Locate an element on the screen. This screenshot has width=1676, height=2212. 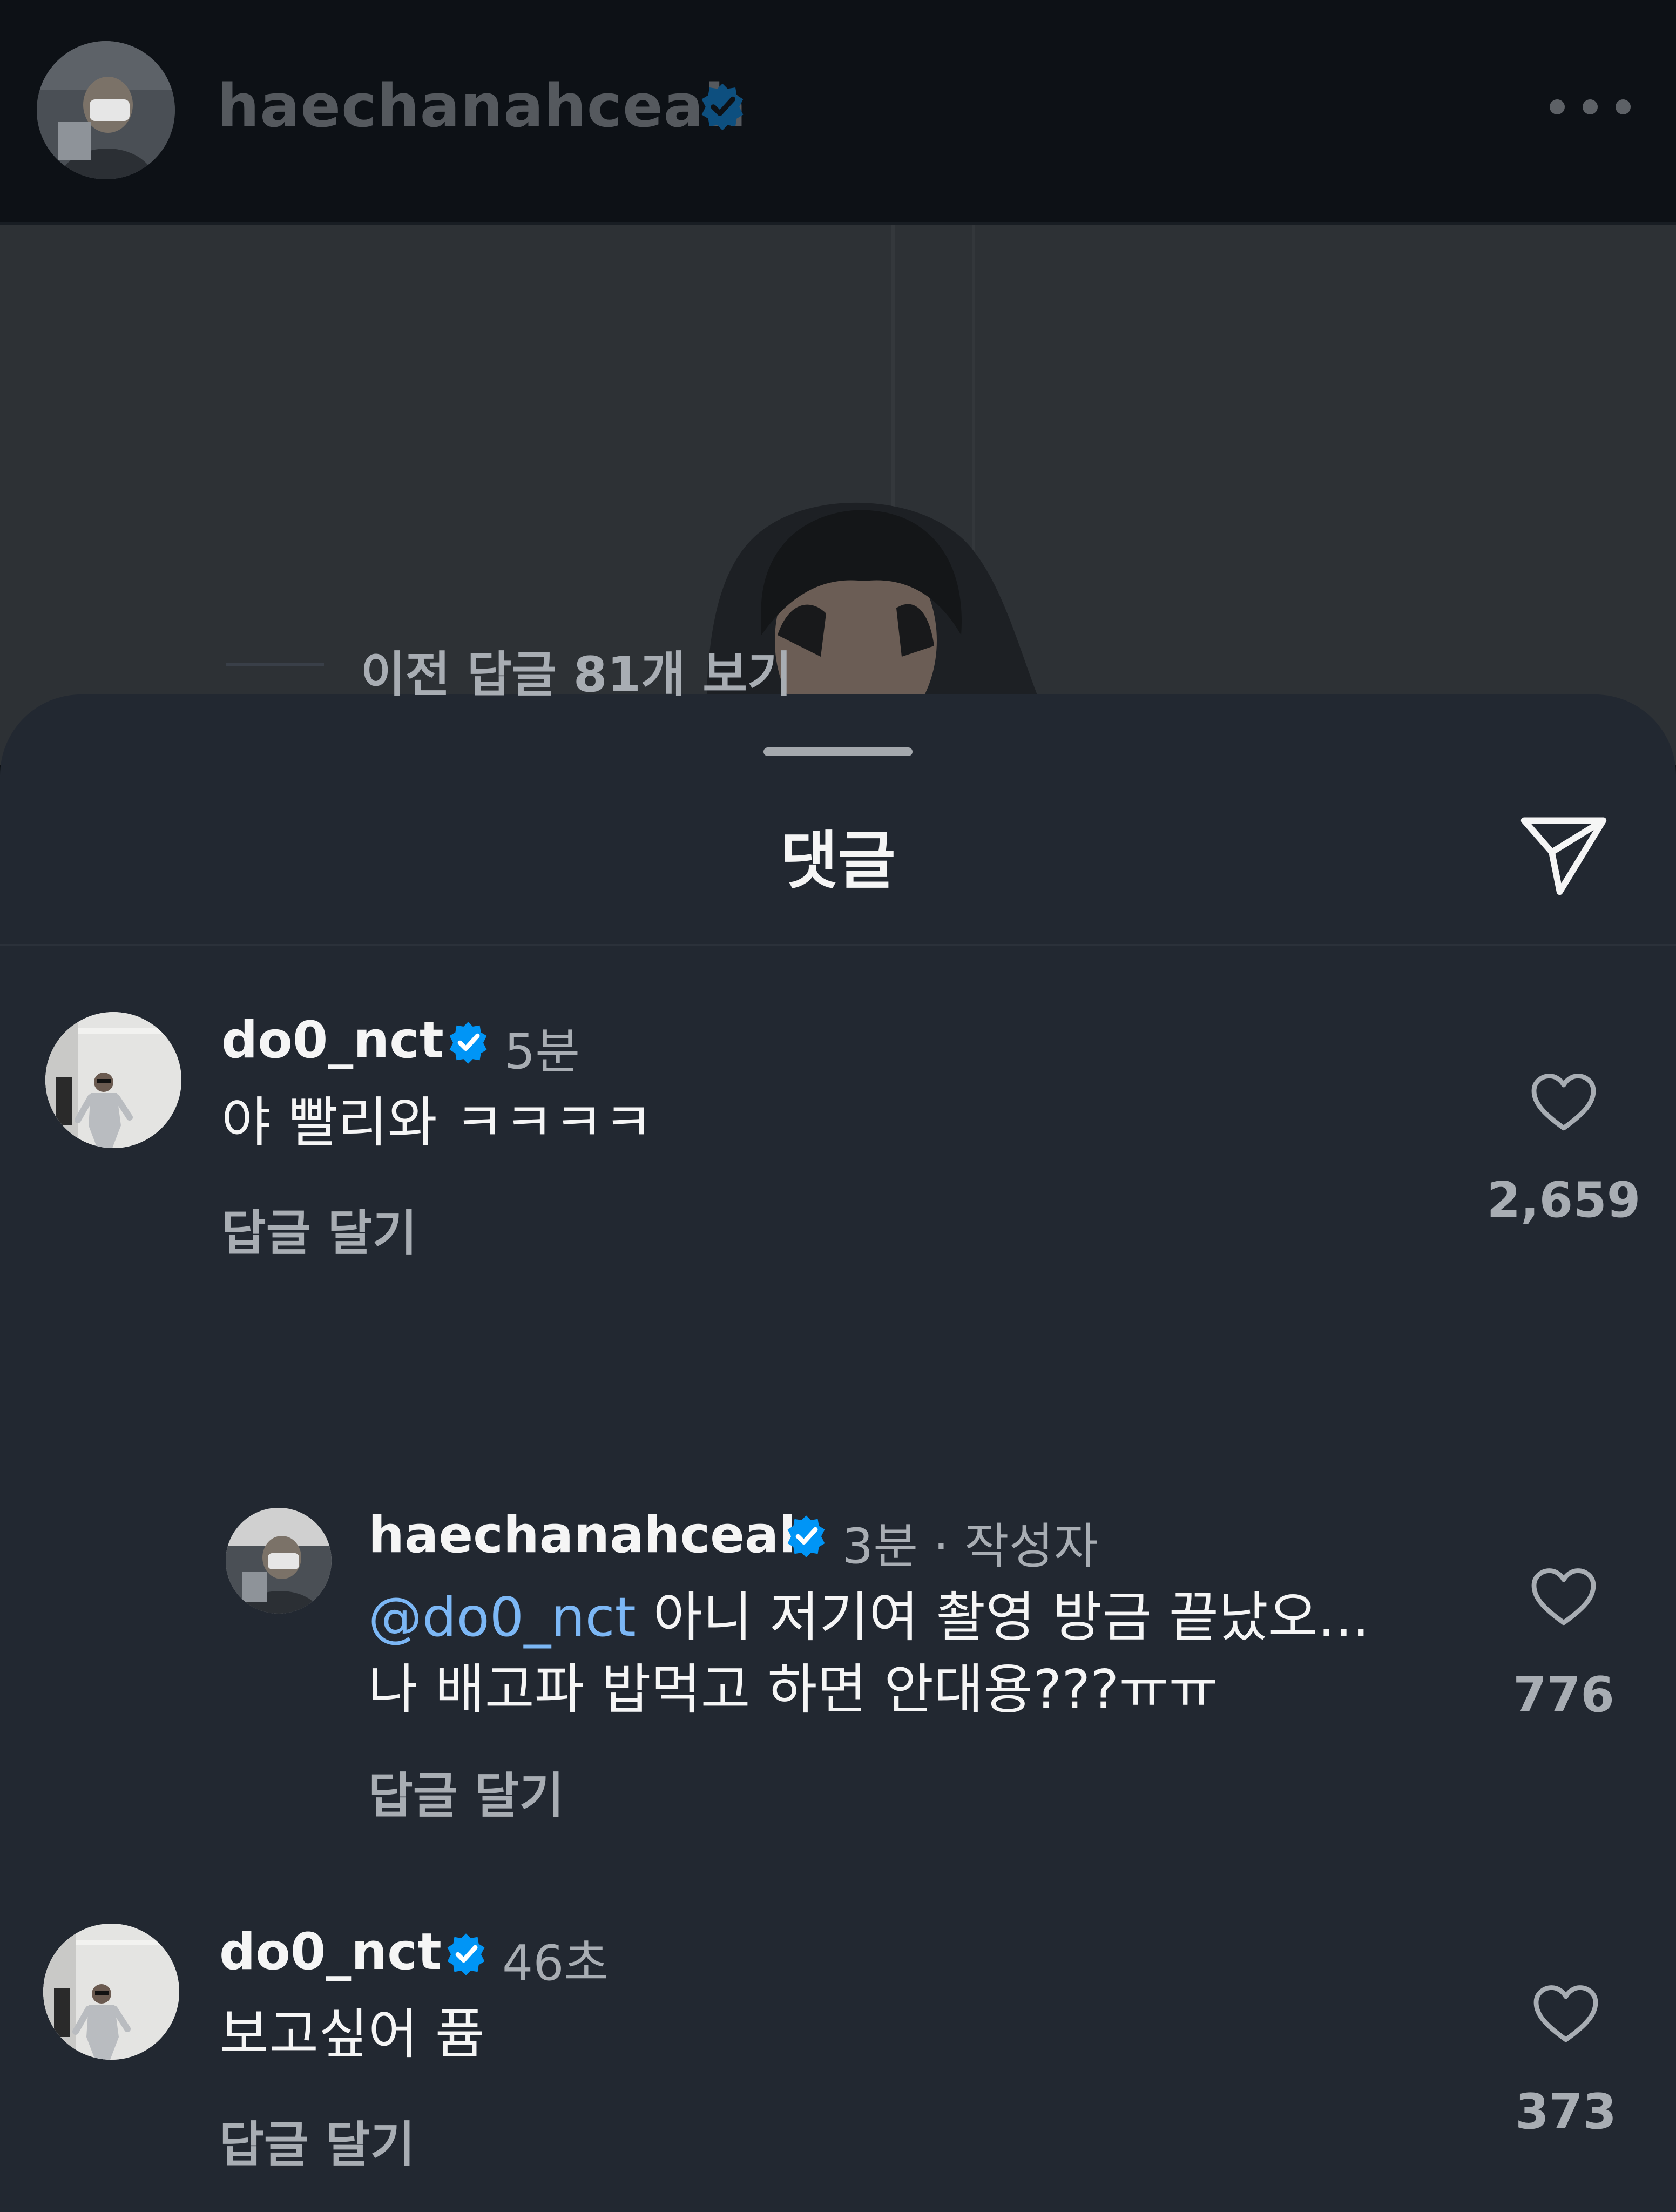
comment-text: 보고싶어 퓸 is located at coordinates (352, 2034).